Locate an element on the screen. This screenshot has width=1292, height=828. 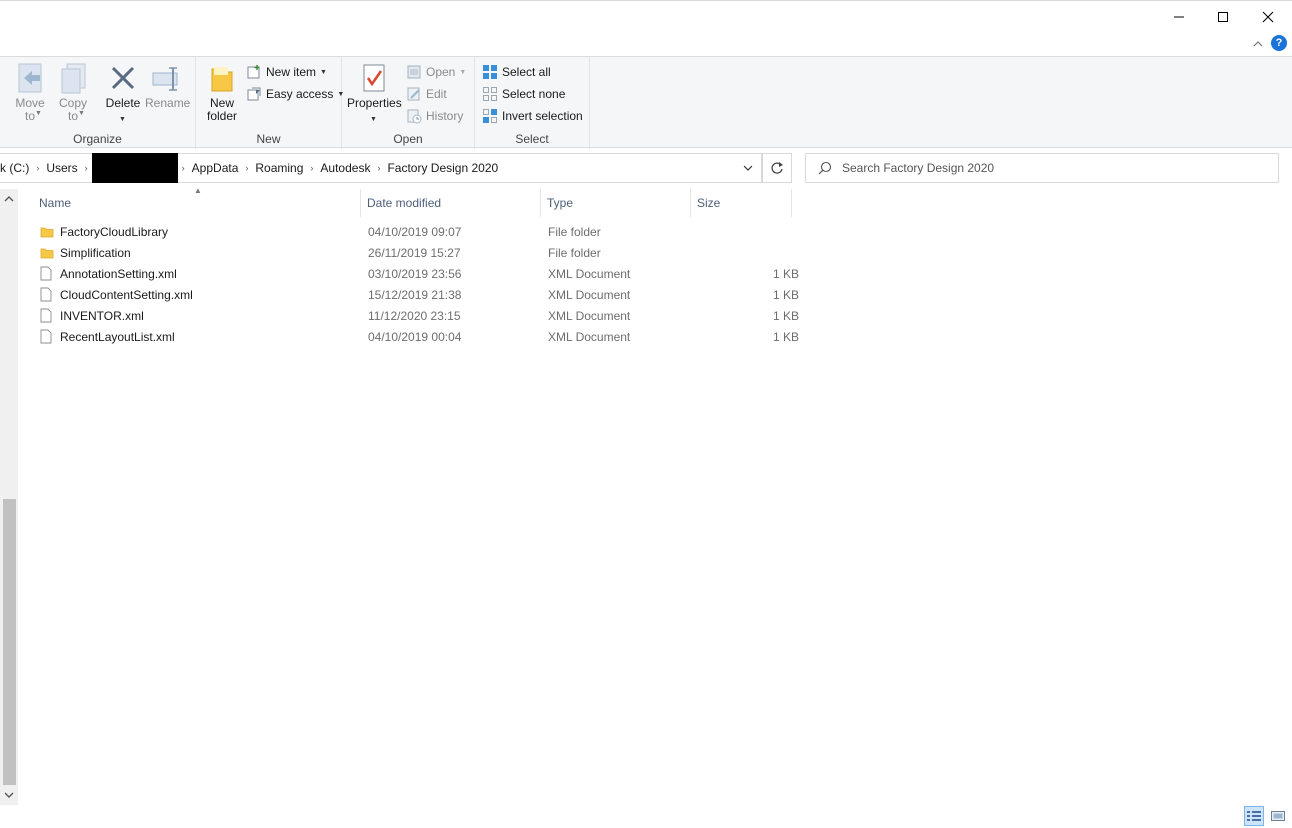
column-header-size: Size is located at coordinates (741, 203).